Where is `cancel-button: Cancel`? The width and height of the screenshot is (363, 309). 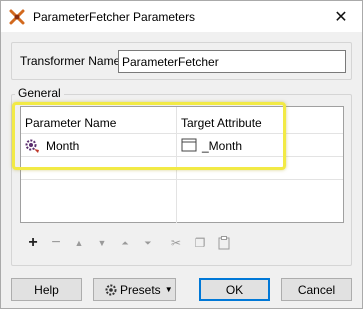 cancel-button: Cancel is located at coordinates (316, 289).